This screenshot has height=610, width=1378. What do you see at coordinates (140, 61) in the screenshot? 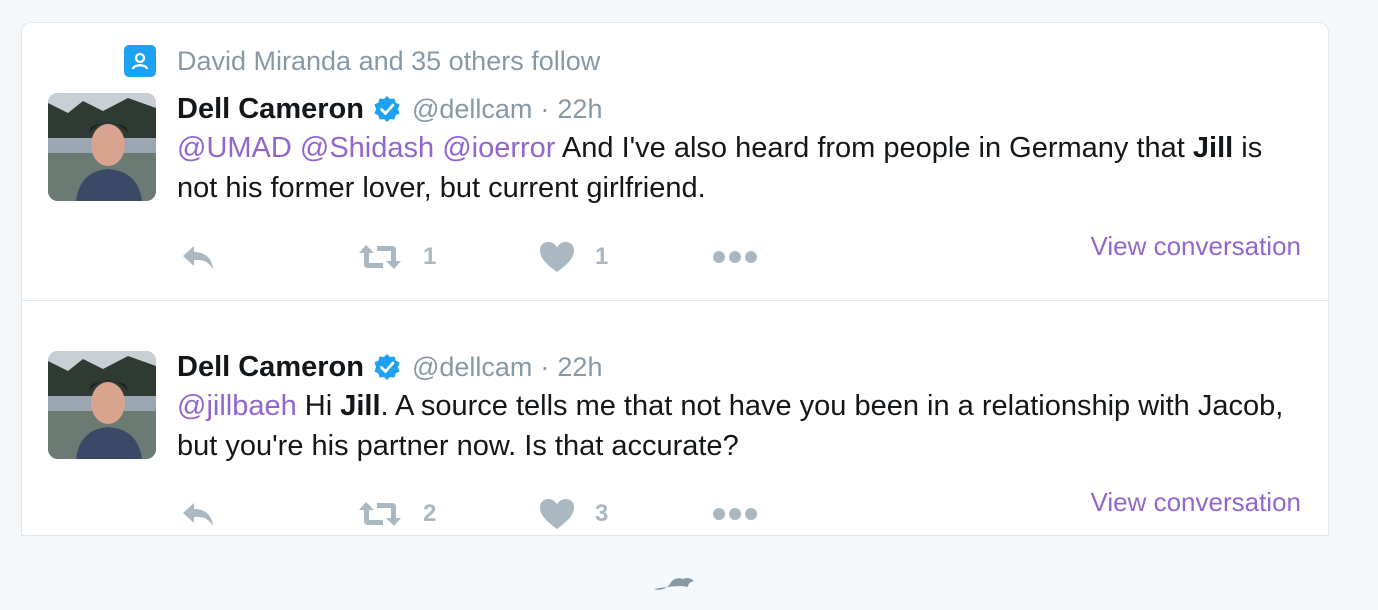
I see `person-follow-icon` at bounding box center [140, 61].